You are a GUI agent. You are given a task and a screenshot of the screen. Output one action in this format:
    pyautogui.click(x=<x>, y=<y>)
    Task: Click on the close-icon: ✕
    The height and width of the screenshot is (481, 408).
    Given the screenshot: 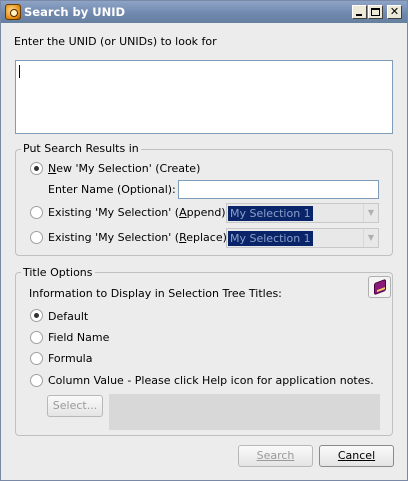 What is the action you would take?
    pyautogui.click(x=394, y=11)
    